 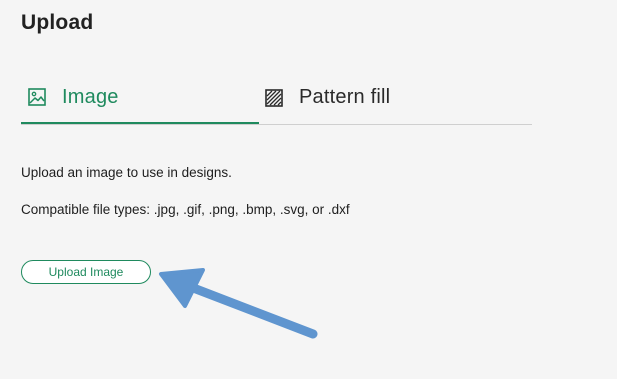 I want to click on tab-pattern-fill-label: Pattern fill, so click(x=345, y=97).